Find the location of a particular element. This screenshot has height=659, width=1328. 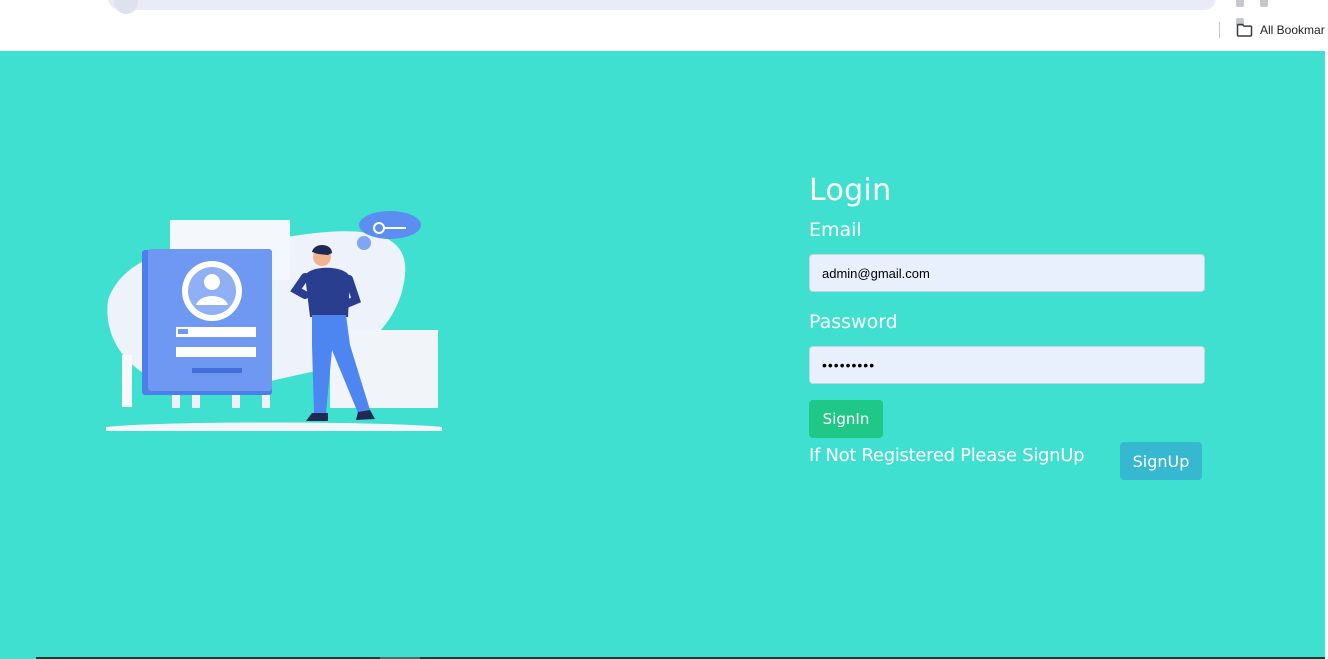

bookmarks-divider is located at coordinates (1219, 30).